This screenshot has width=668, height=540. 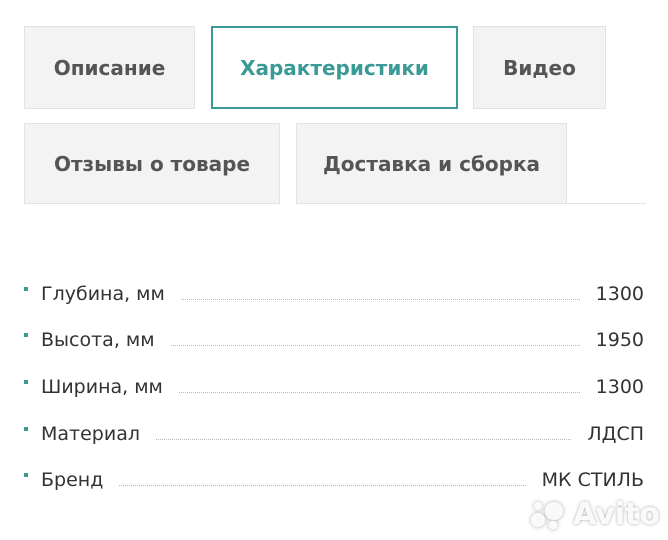 I want to click on avito-watermark: Avito, so click(x=594, y=514).